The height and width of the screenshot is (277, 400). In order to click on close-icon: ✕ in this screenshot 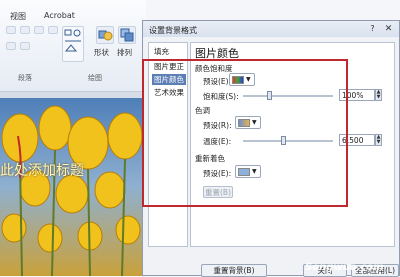, I will do `click(388, 29)`.